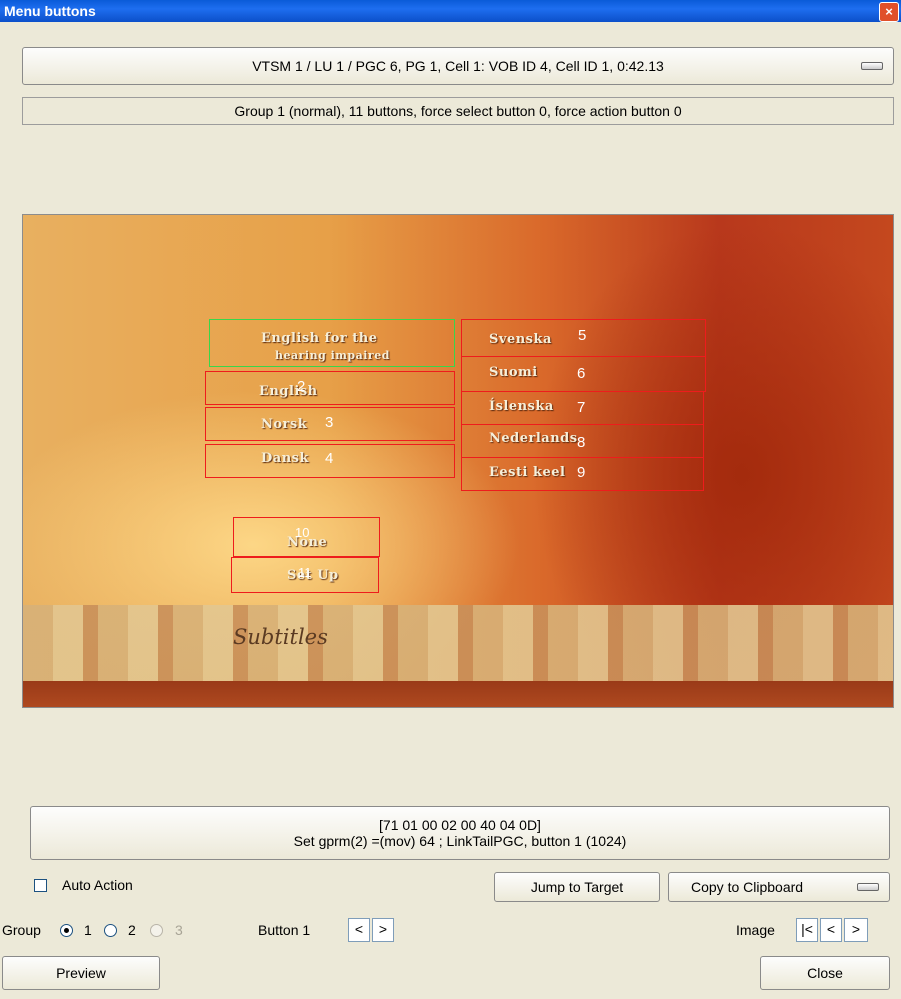 This screenshot has width=901, height=999. I want to click on menu-button-11-number: 11, so click(305, 572).